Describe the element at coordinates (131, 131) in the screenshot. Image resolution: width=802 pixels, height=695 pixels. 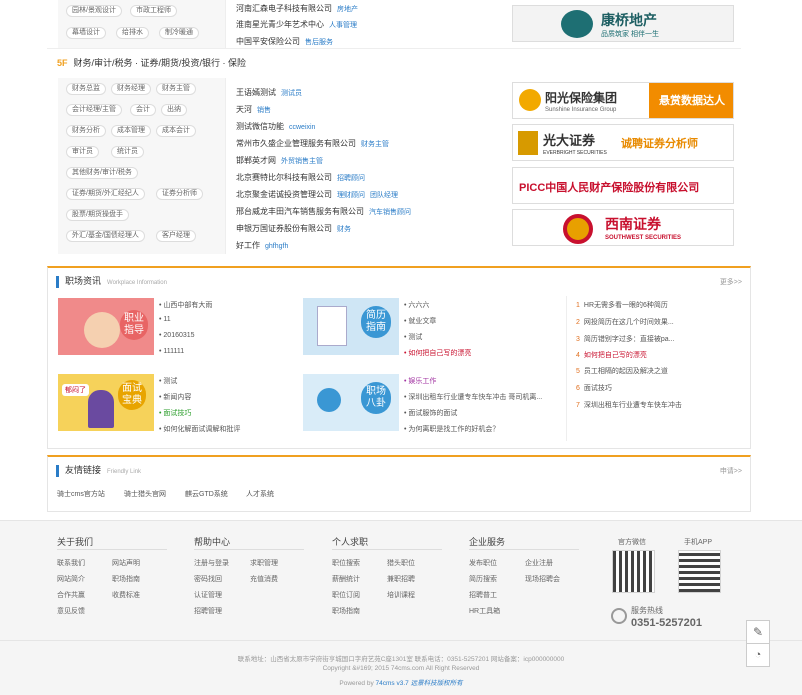
I see `job-tag: 成本管理` at that location.